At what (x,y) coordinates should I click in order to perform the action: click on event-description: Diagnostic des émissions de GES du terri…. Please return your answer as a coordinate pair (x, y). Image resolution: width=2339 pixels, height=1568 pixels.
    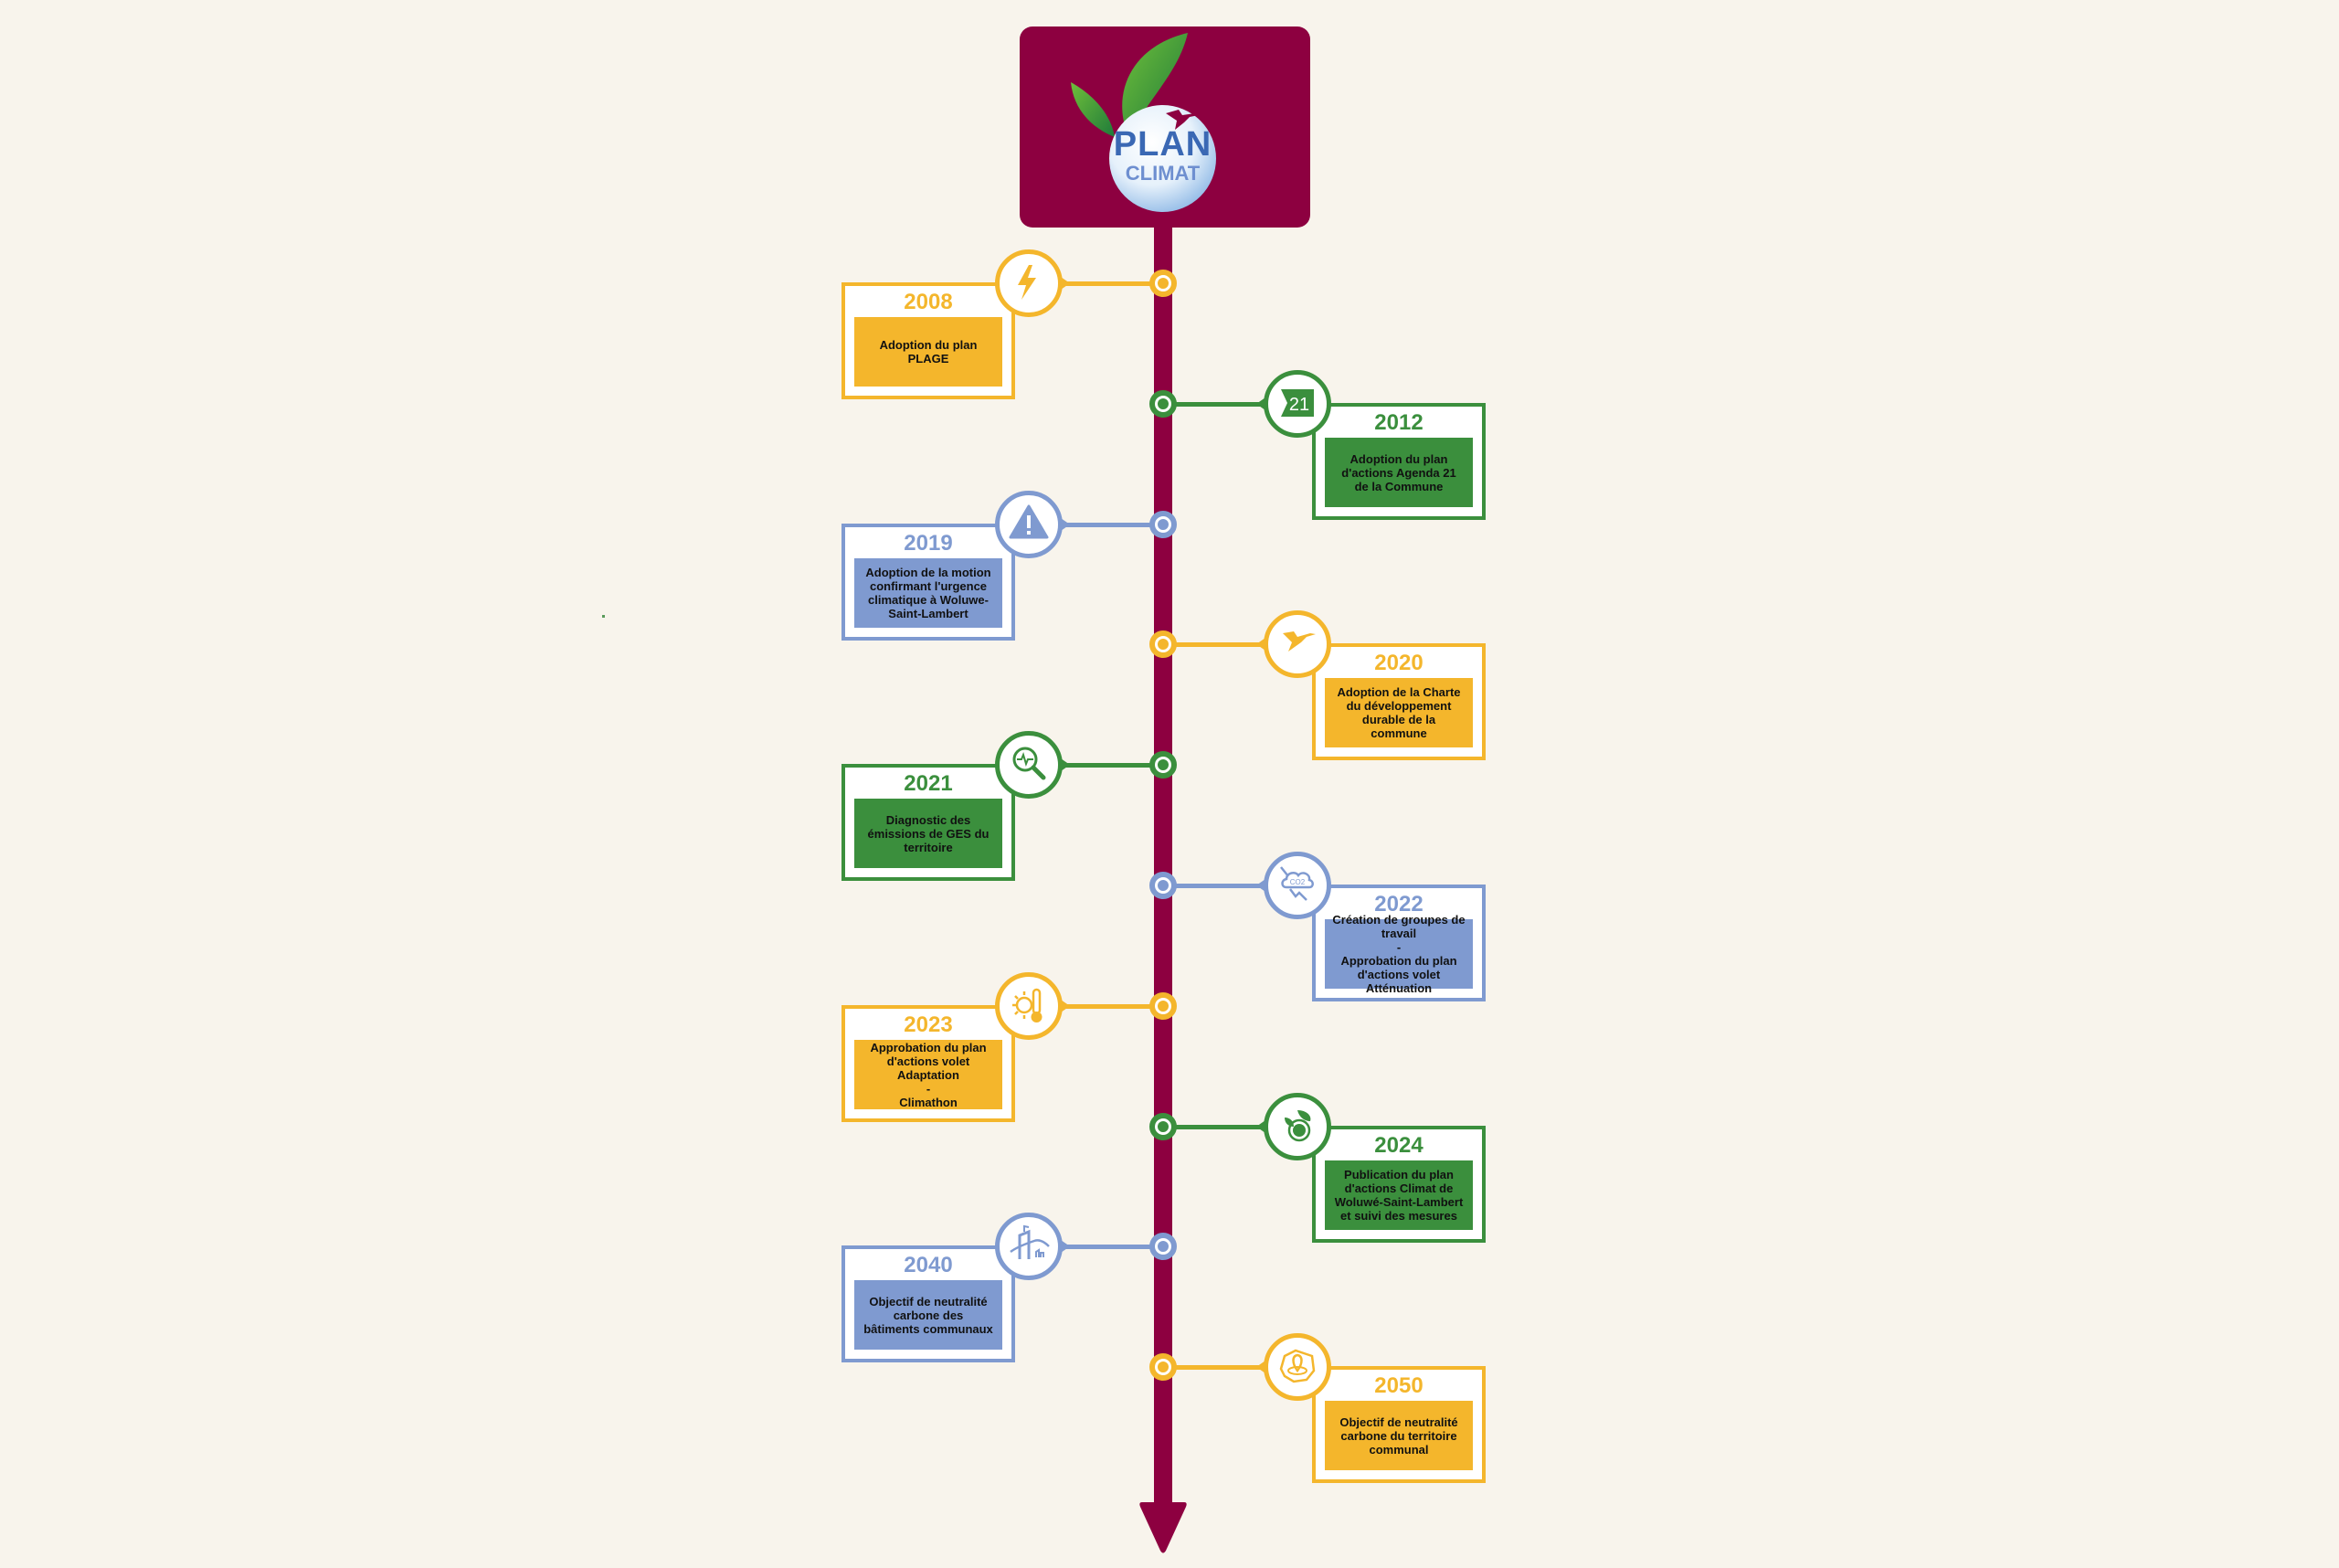
    Looking at the image, I should click on (928, 834).